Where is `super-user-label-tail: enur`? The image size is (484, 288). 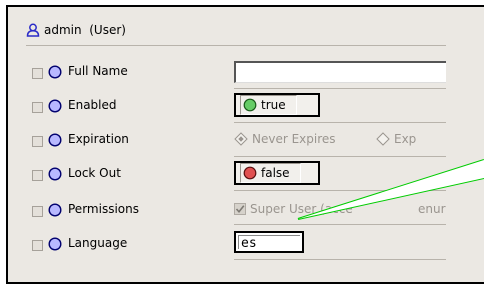 super-user-label-tail: enur is located at coordinates (432, 209).